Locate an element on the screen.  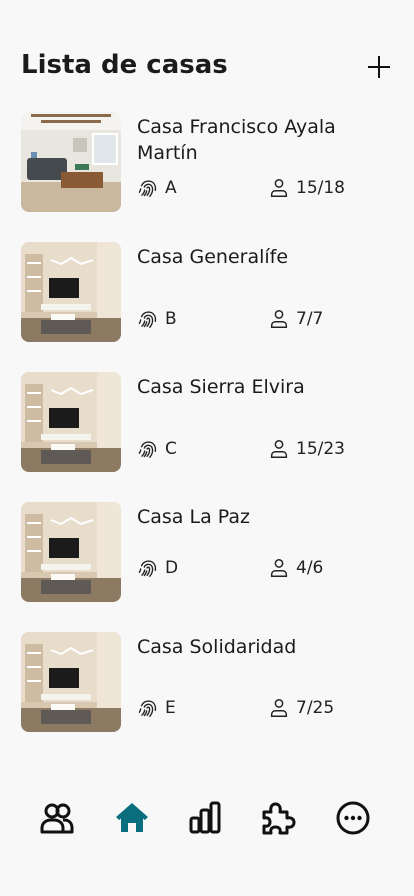
house-meta: C 15/23 is located at coordinates (257, 449).